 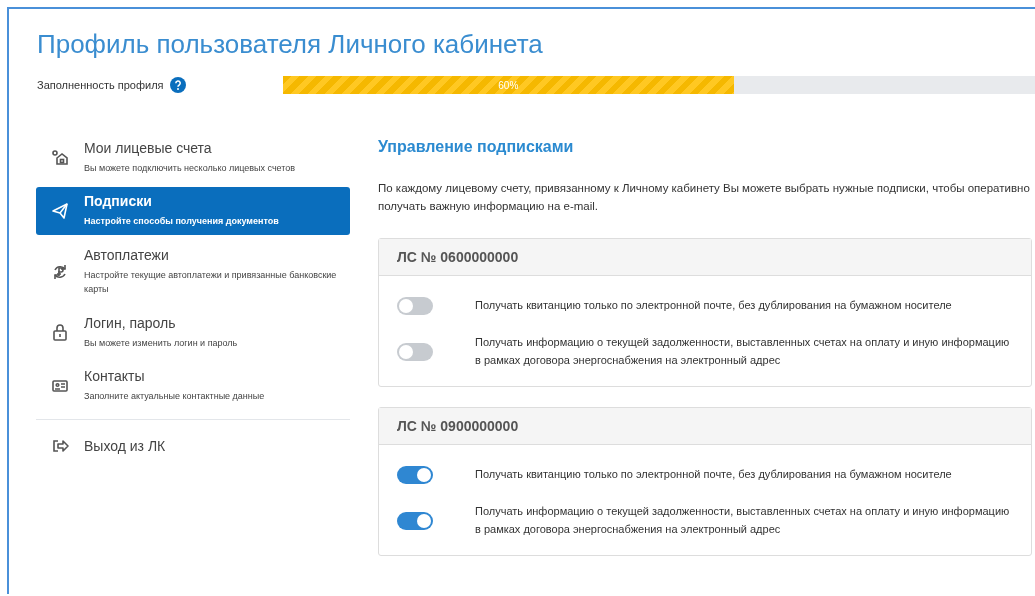 What do you see at coordinates (60, 211) in the screenshot?
I see `paper-plane-icon` at bounding box center [60, 211].